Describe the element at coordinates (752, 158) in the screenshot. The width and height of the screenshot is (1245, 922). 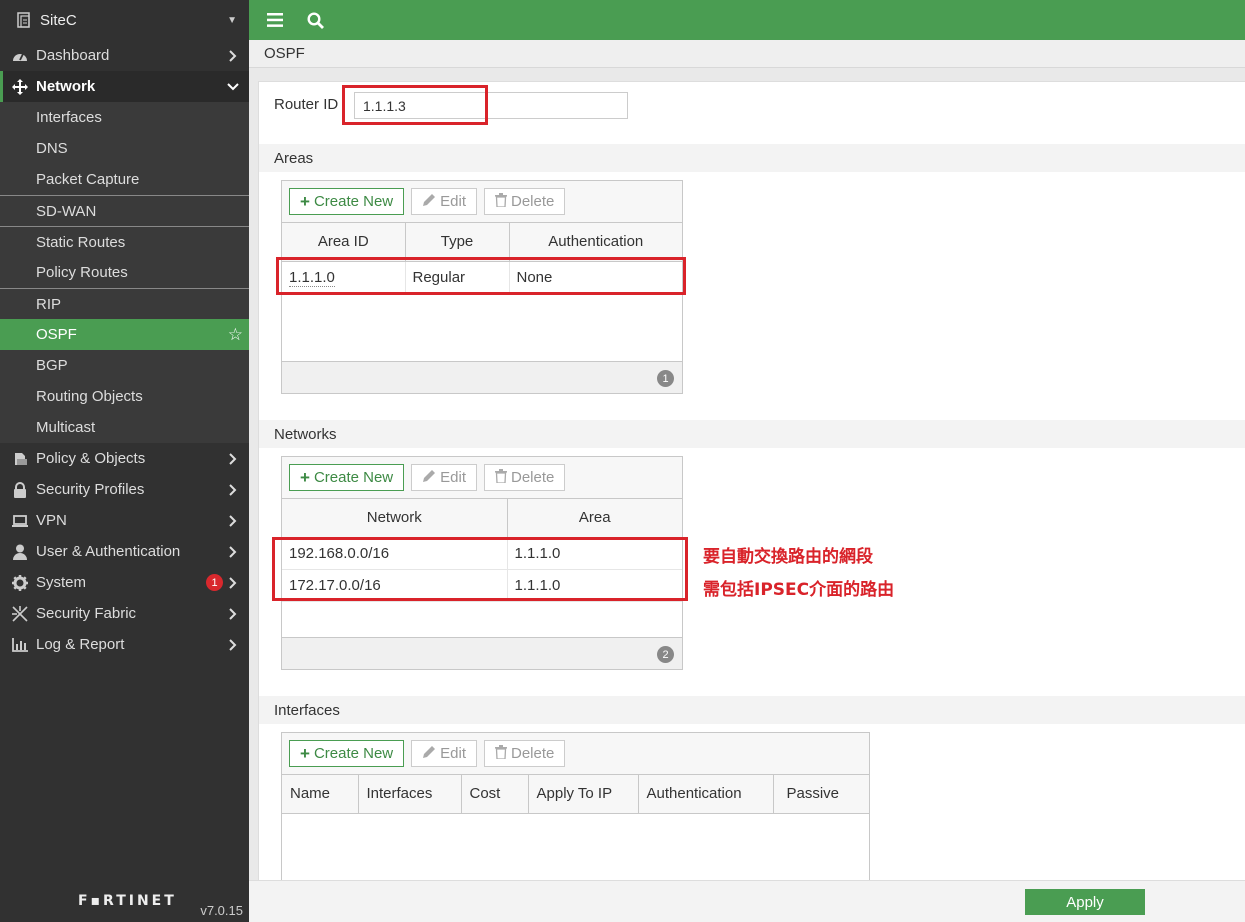
I see `areas-section-header: Areas` at that location.